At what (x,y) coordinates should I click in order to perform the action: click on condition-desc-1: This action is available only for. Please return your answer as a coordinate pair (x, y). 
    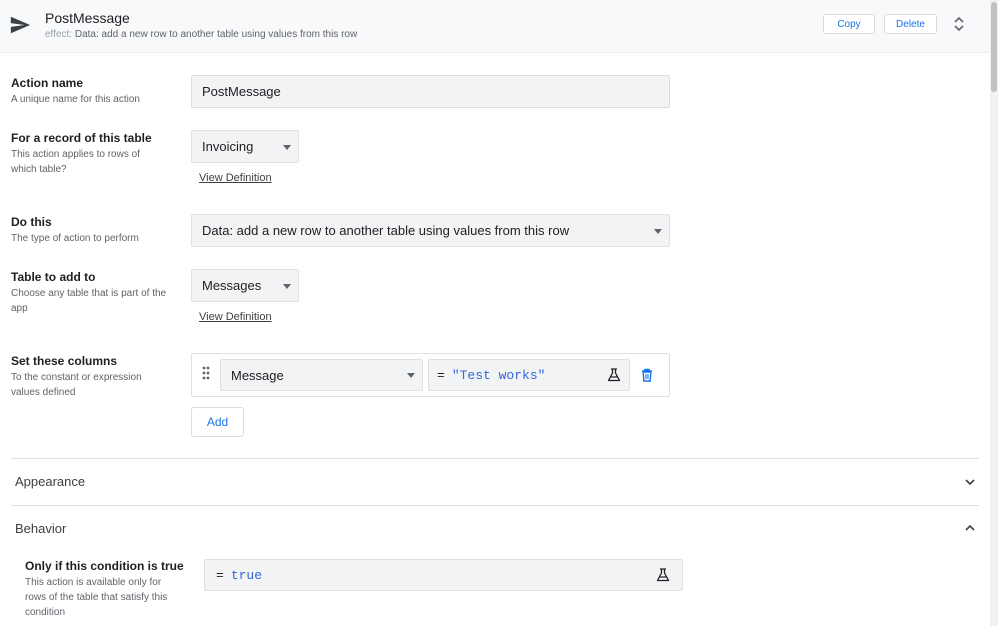
    Looking at the image, I should click on (93, 582).